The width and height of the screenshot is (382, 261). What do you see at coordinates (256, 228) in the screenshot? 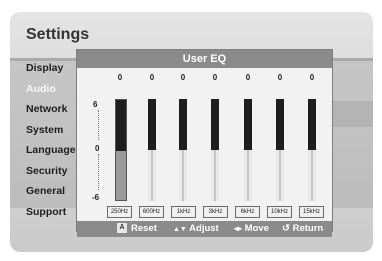
I see `move-label: Move` at bounding box center [256, 228].